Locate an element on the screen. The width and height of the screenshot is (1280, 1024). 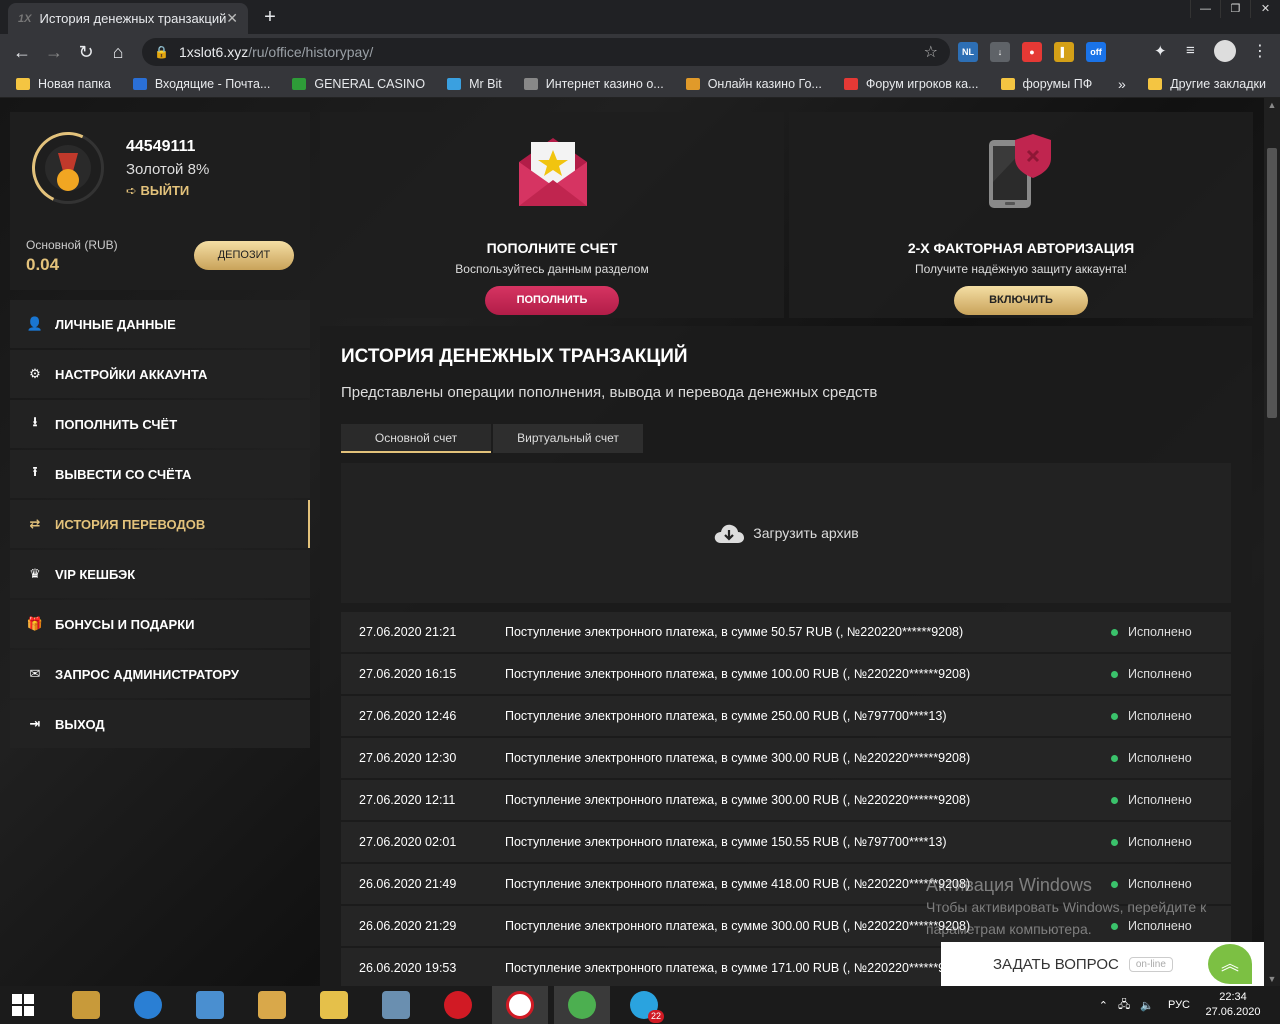
medal-icon is located at coordinates (68, 168).